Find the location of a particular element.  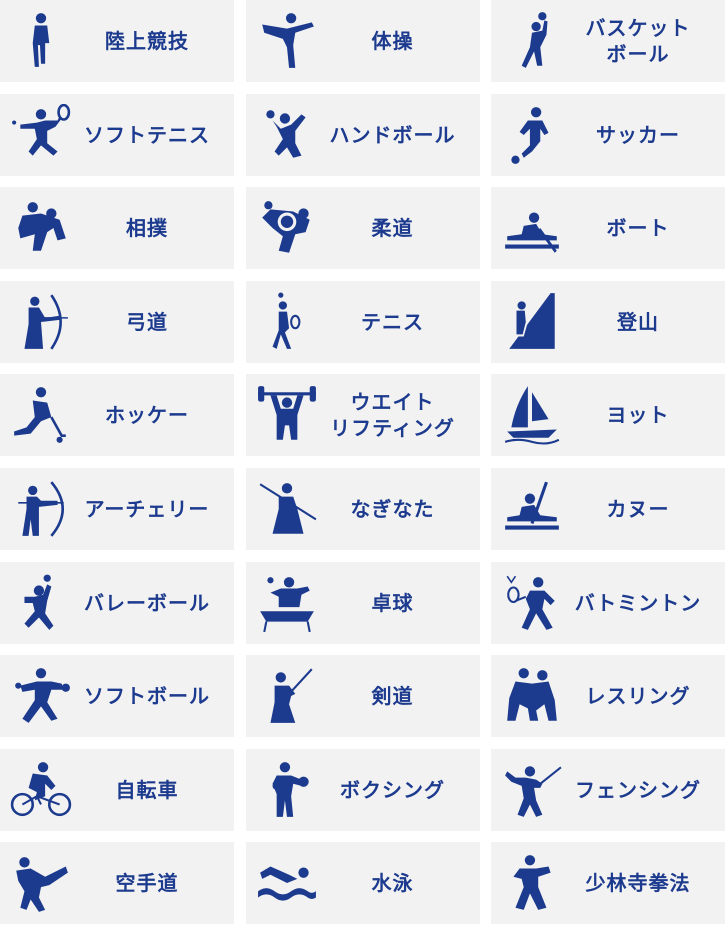

archery-icon is located at coordinates (41, 509).